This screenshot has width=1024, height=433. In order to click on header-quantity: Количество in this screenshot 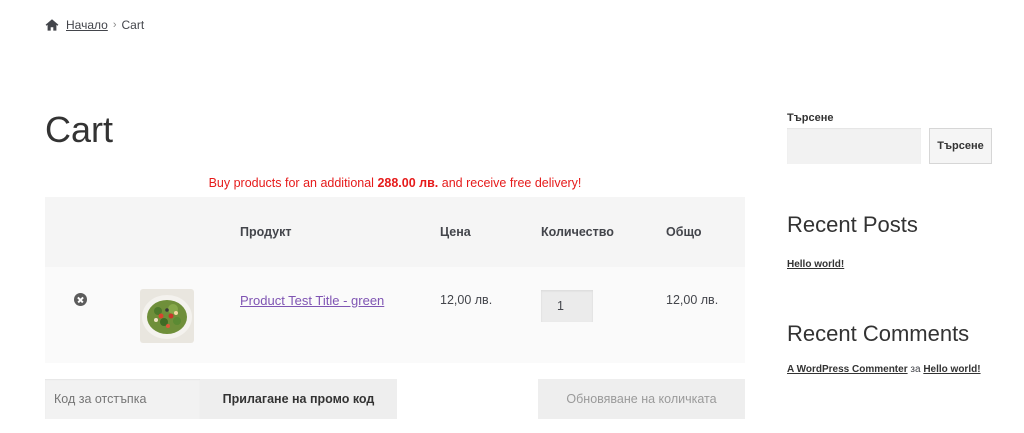, I will do `click(577, 232)`.